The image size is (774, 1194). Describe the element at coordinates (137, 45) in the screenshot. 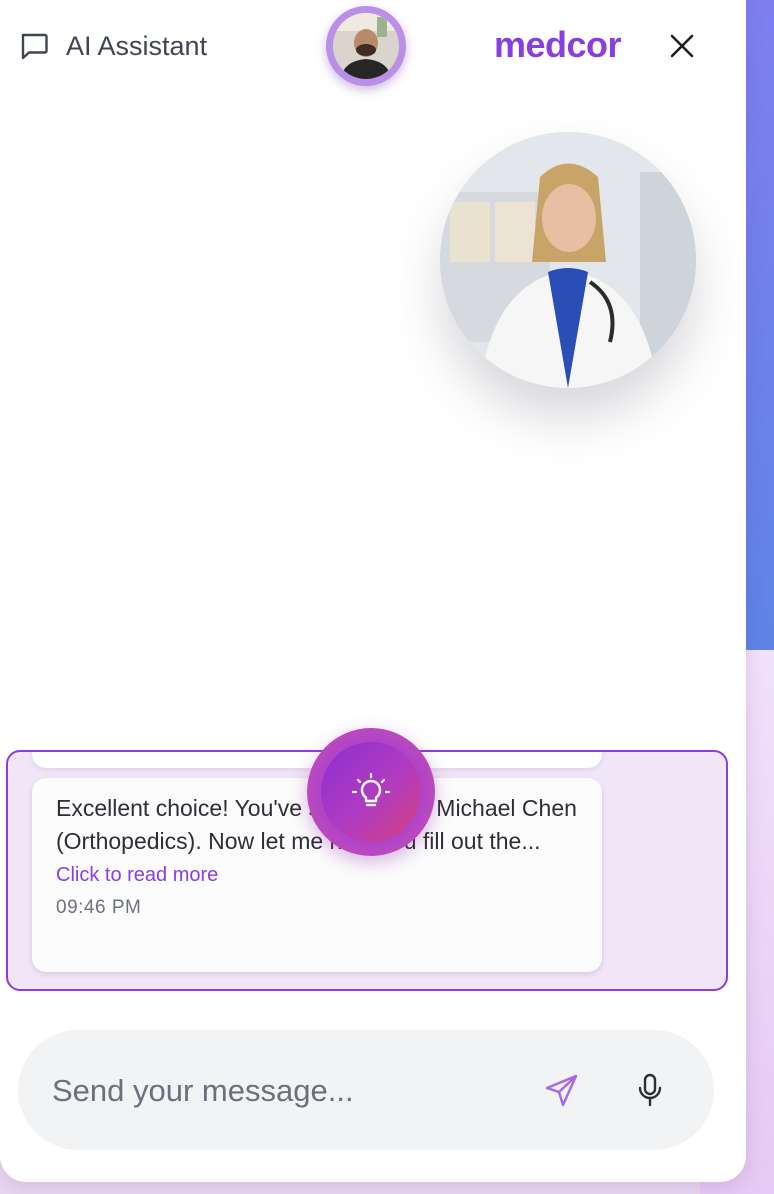

I see `header-title: AI Assistant` at that location.